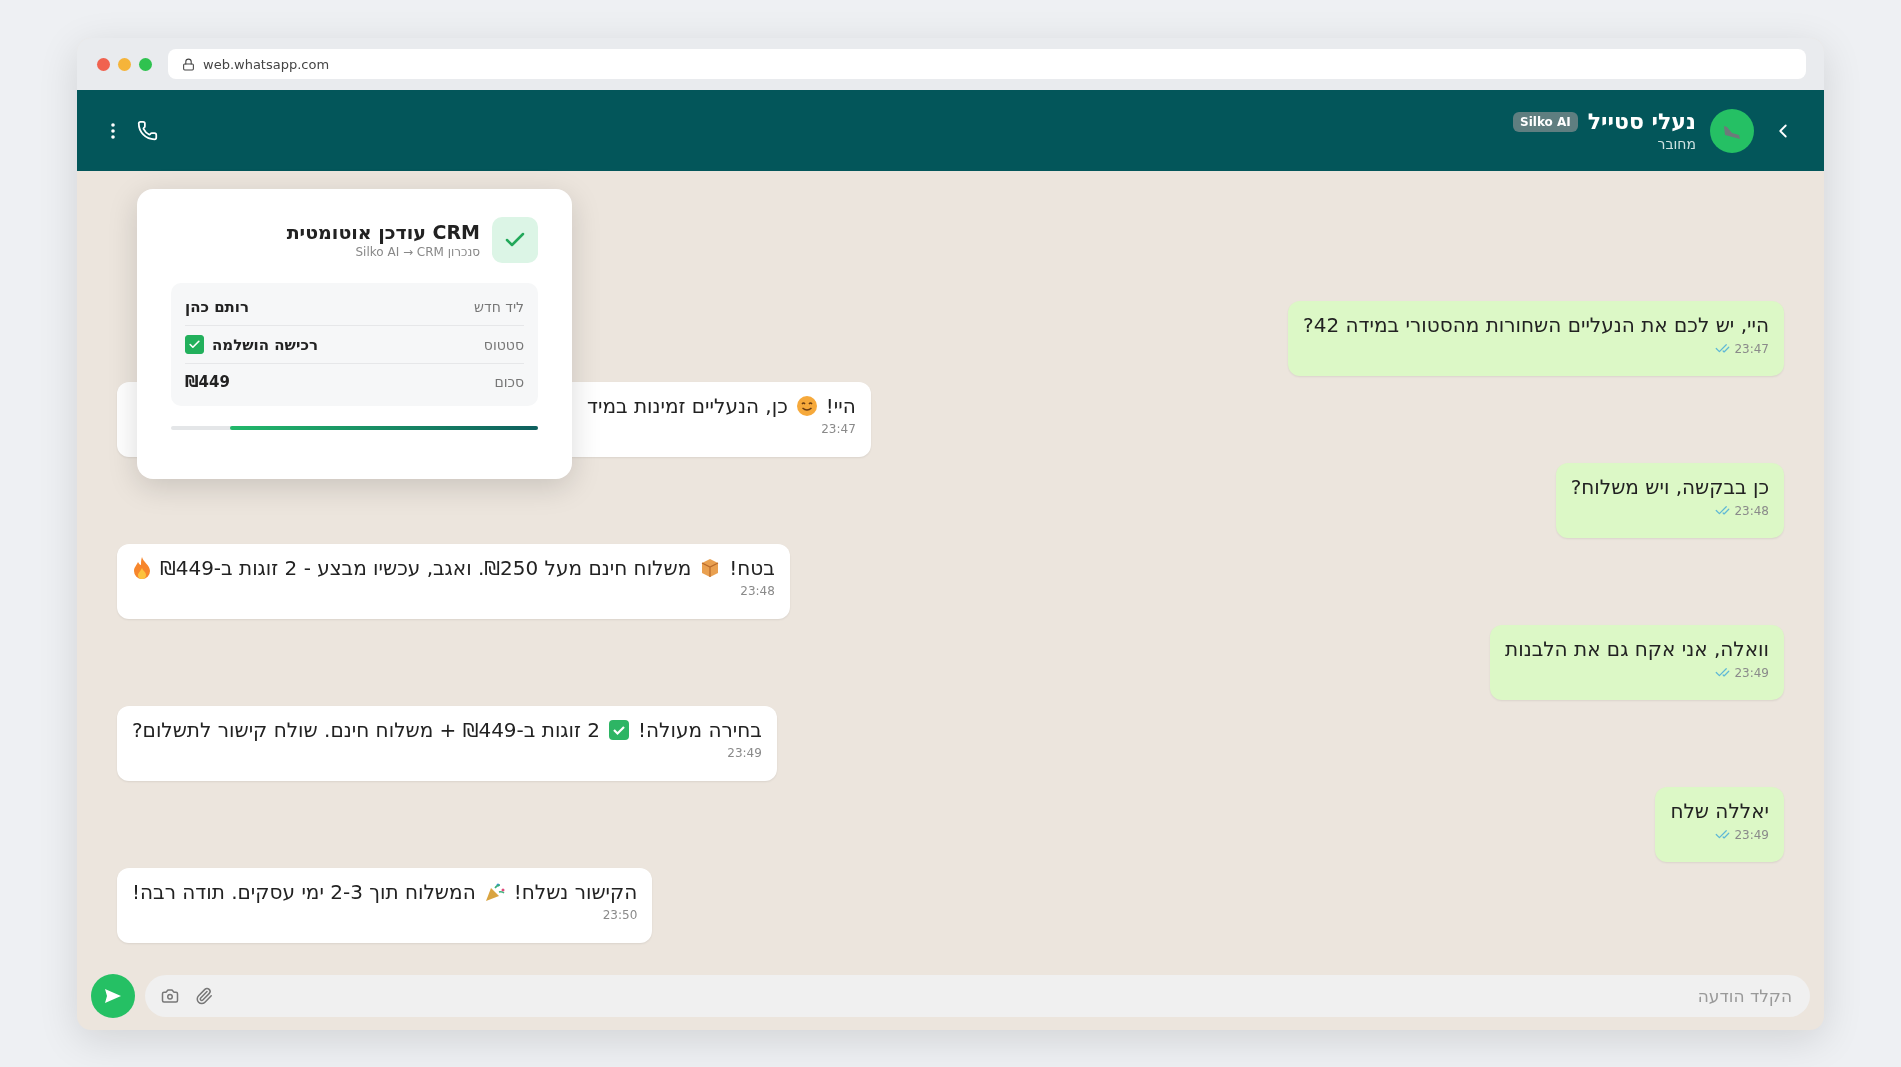 The height and width of the screenshot is (1067, 1901). I want to click on message-text: הקישור נשלח!, so click(575, 892).